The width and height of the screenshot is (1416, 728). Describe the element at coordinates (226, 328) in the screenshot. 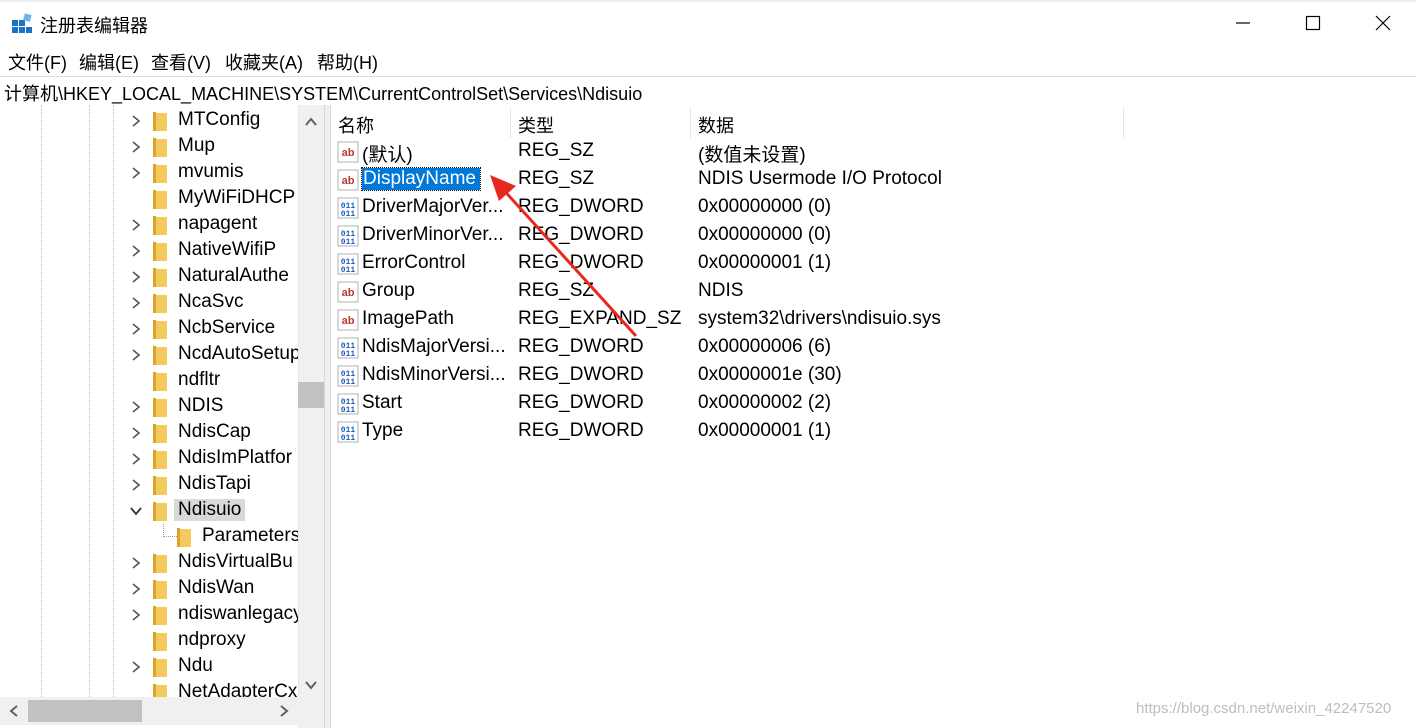

I see `tree-item-label: NcbService` at that location.